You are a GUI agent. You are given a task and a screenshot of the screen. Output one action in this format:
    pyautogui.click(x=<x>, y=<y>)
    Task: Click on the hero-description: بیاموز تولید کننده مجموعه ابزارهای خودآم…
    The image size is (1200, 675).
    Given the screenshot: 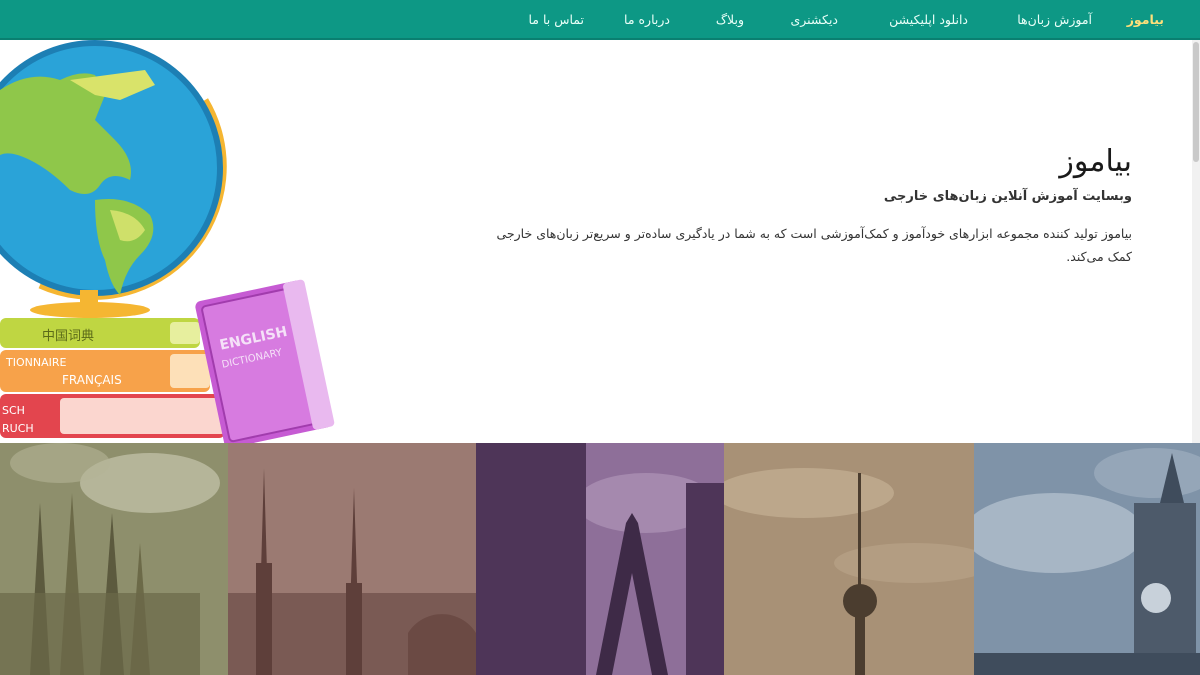 What is the action you would take?
    pyautogui.click(x=814, y=245)
    